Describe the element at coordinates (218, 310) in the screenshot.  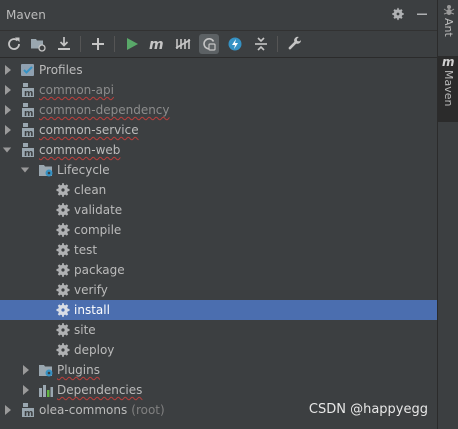
I see `tree-node-goal-selected: install` at that location.